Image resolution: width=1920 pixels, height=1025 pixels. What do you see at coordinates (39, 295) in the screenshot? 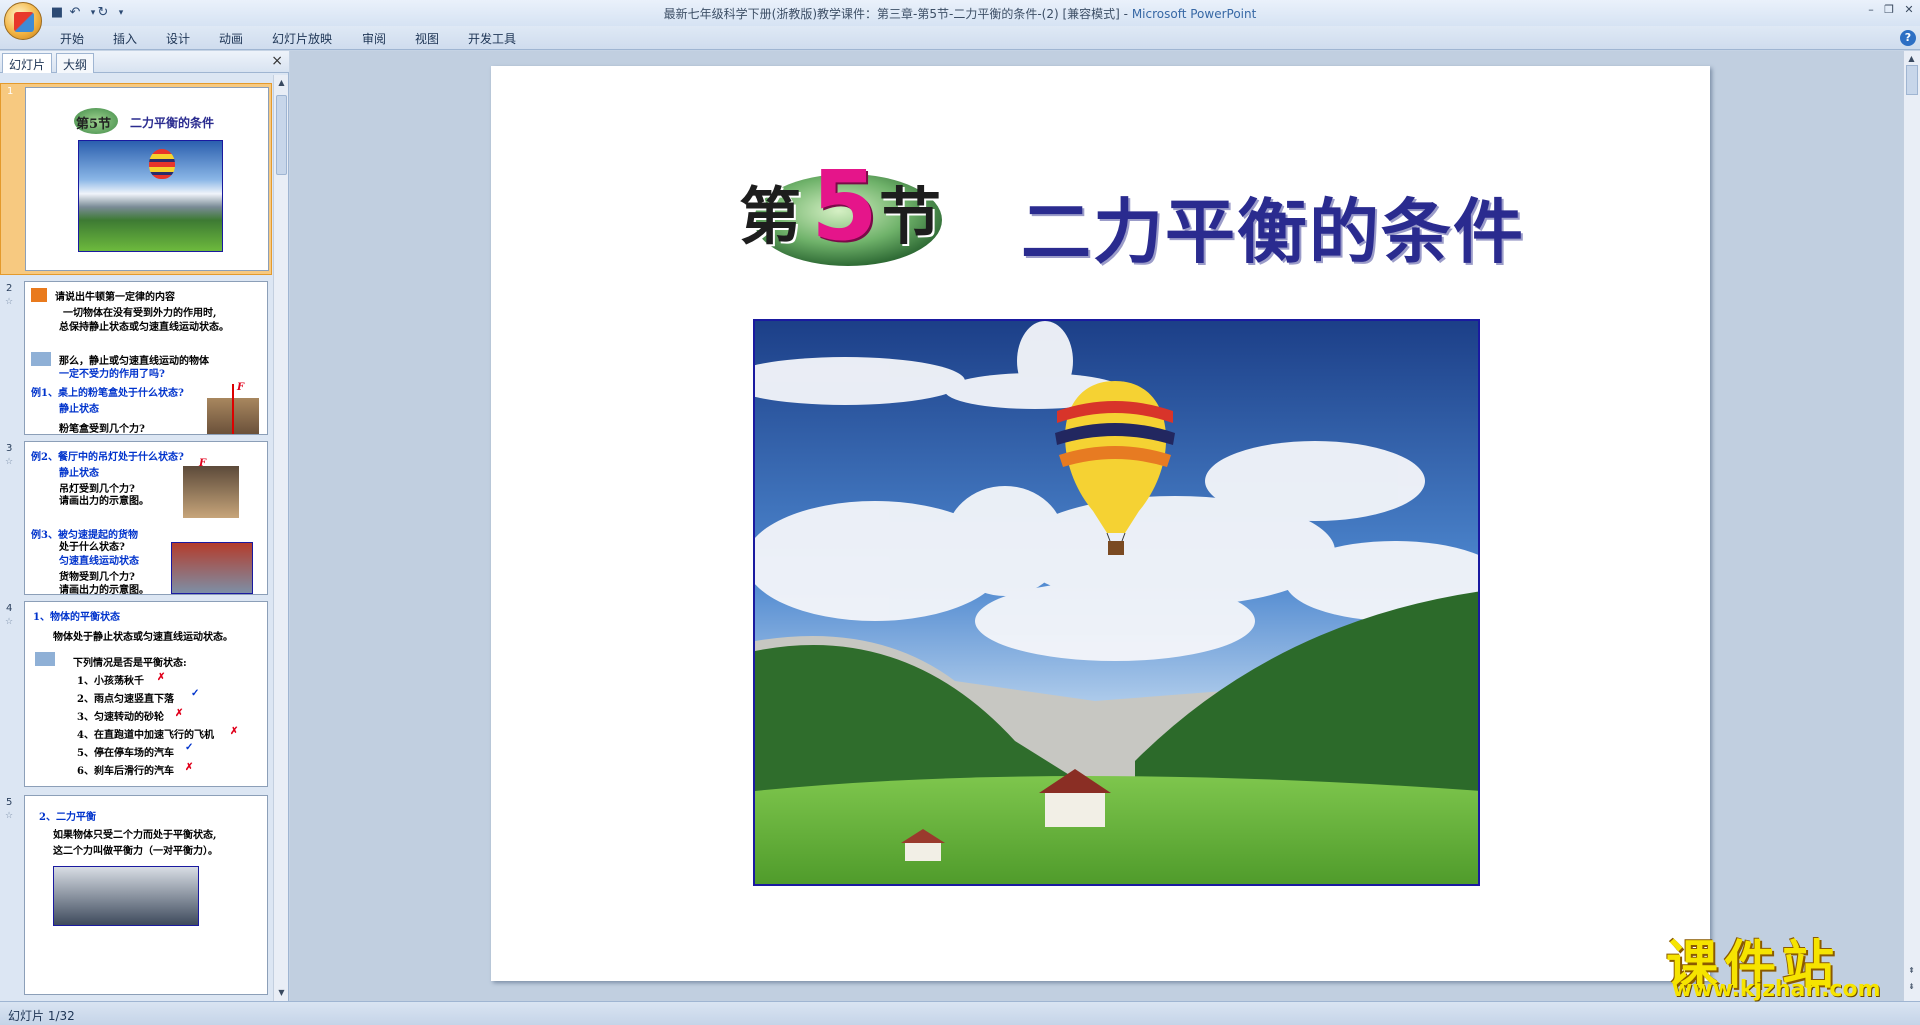
I see `thumb-pencil-icon` at bounding box center [39, 295].